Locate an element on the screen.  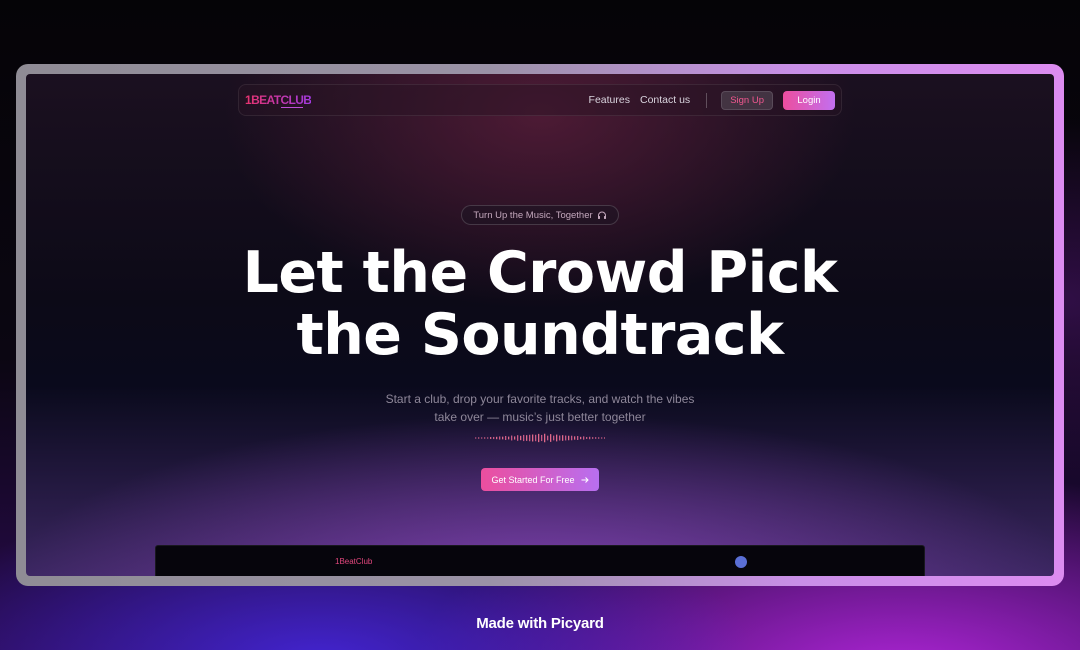
preview-logo: 1BeatClub is located at coordinates (354, 561).